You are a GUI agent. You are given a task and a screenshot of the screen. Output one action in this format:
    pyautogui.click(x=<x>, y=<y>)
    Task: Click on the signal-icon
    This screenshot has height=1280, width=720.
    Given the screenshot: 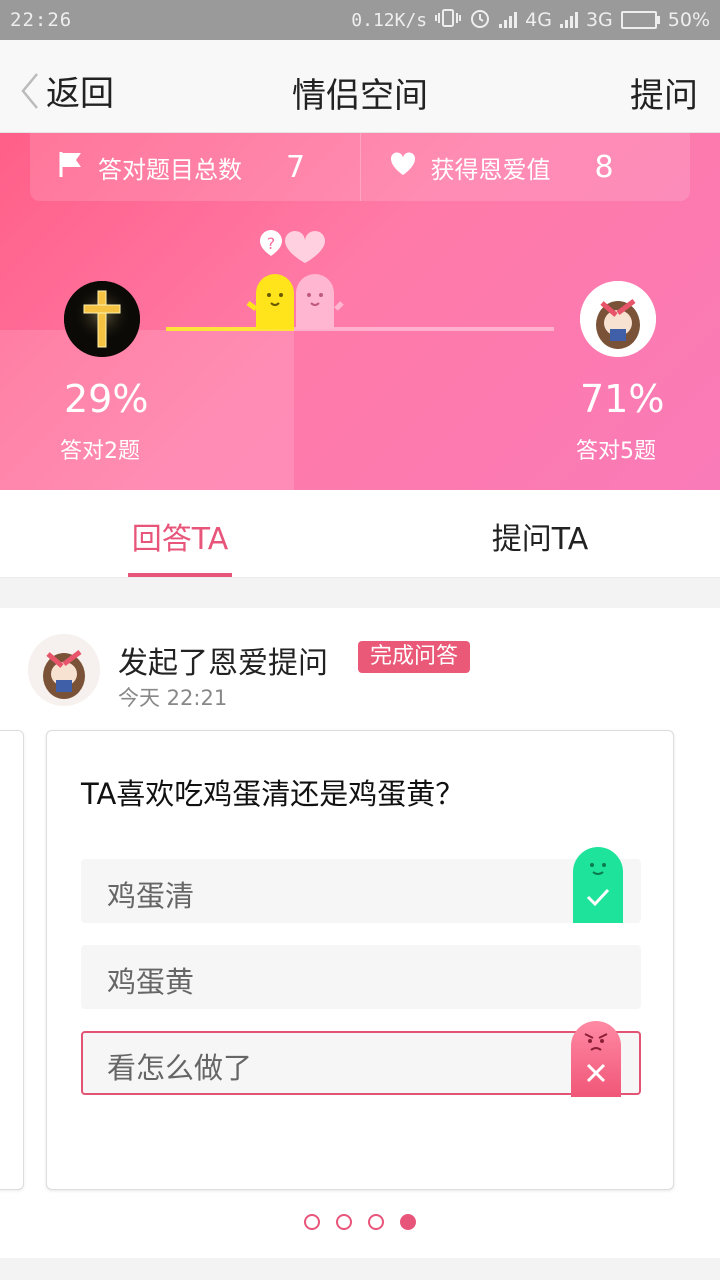 What is the action you would take?
    pyautogui.click(x=508, y=20)
    